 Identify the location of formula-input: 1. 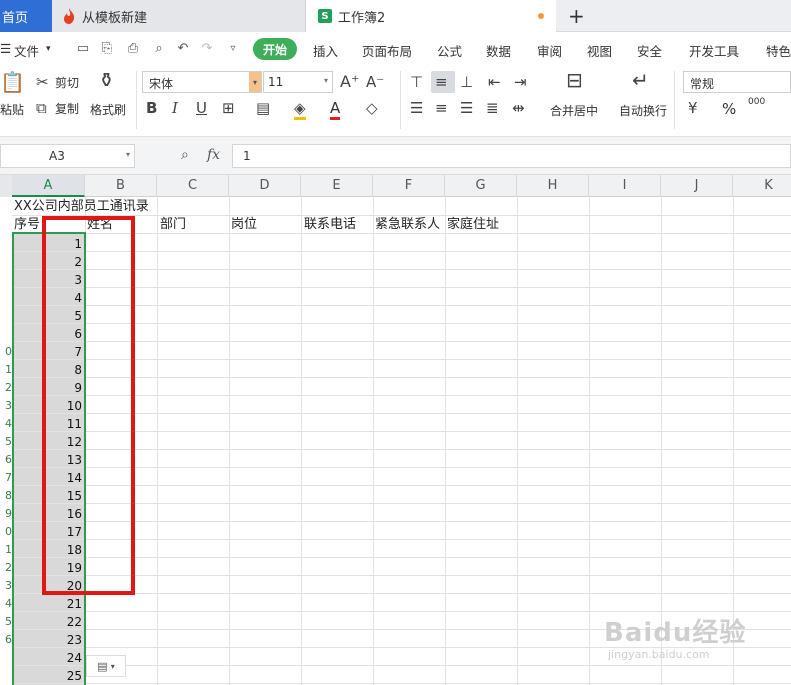
(511, 156).